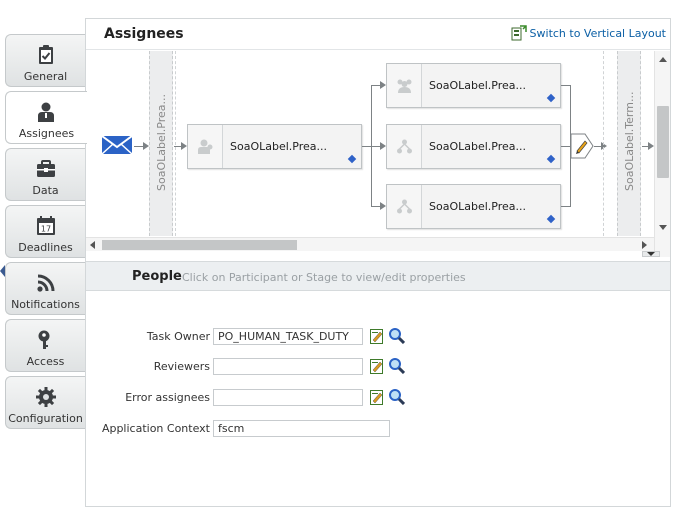 Image resolution: width=683 pixels, height=507 pixels. I want to click on clipboard-check-icon, so click(46, 54).